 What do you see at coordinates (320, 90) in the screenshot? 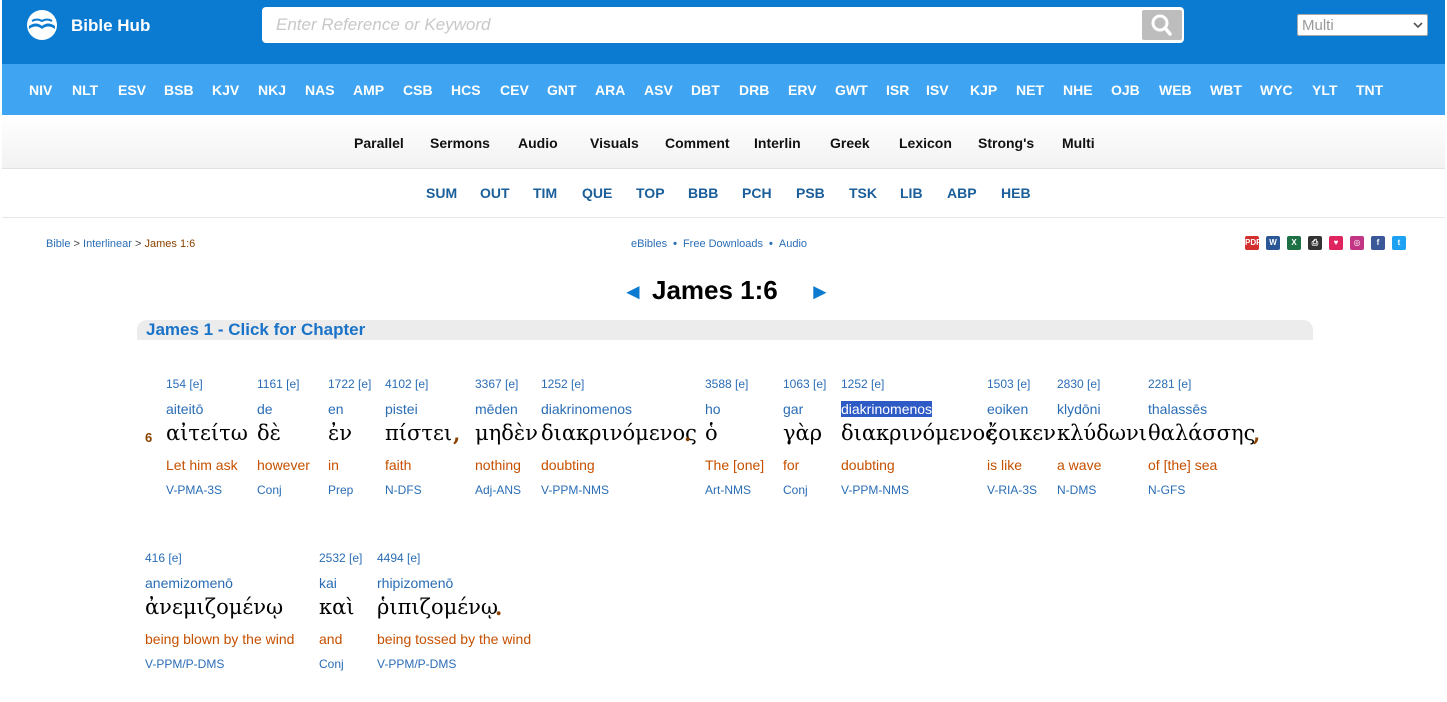
I see `version-nas: NAS` at bounding box center [320, 90].